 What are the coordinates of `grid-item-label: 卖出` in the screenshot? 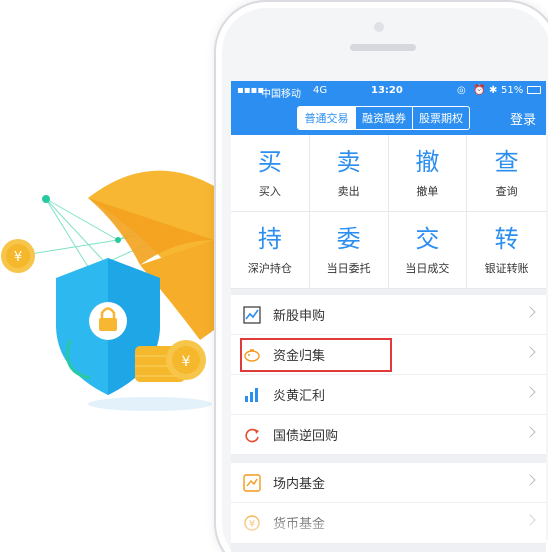 It's located at (348, 191).